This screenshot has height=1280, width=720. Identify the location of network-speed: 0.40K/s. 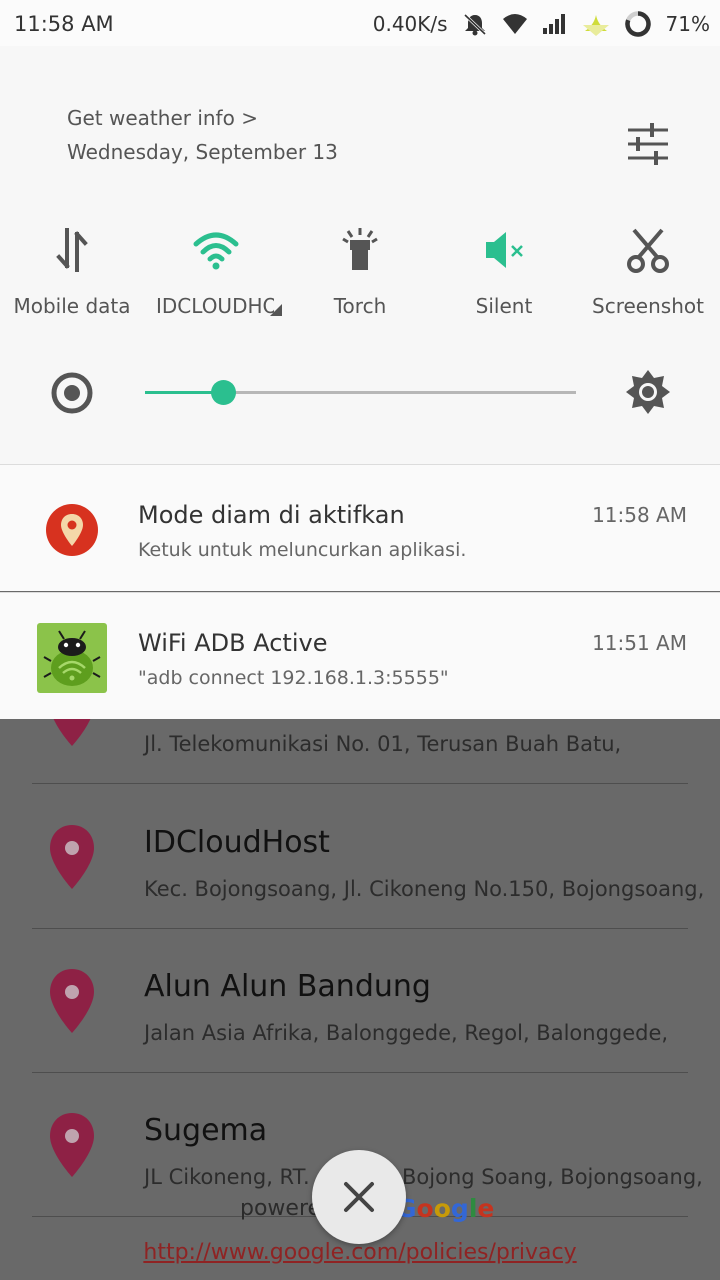
(410, 24).